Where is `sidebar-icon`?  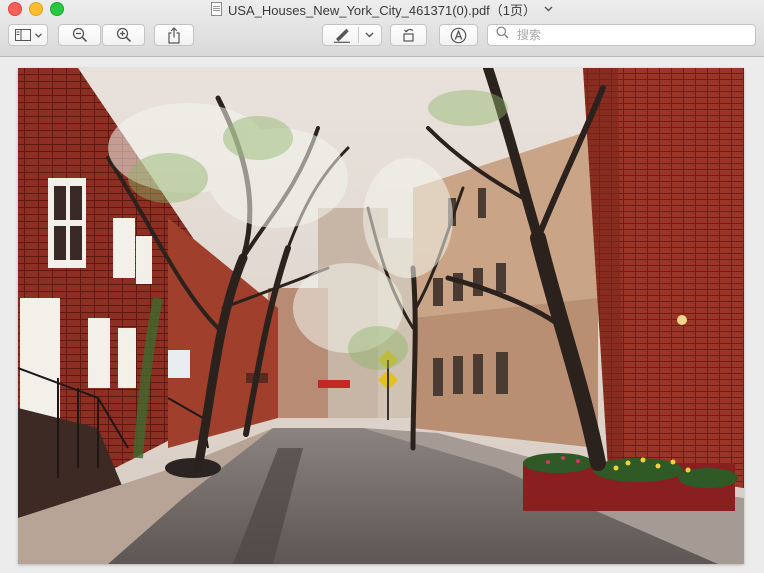
sidebar-icon is located at coordinates (22, 35).